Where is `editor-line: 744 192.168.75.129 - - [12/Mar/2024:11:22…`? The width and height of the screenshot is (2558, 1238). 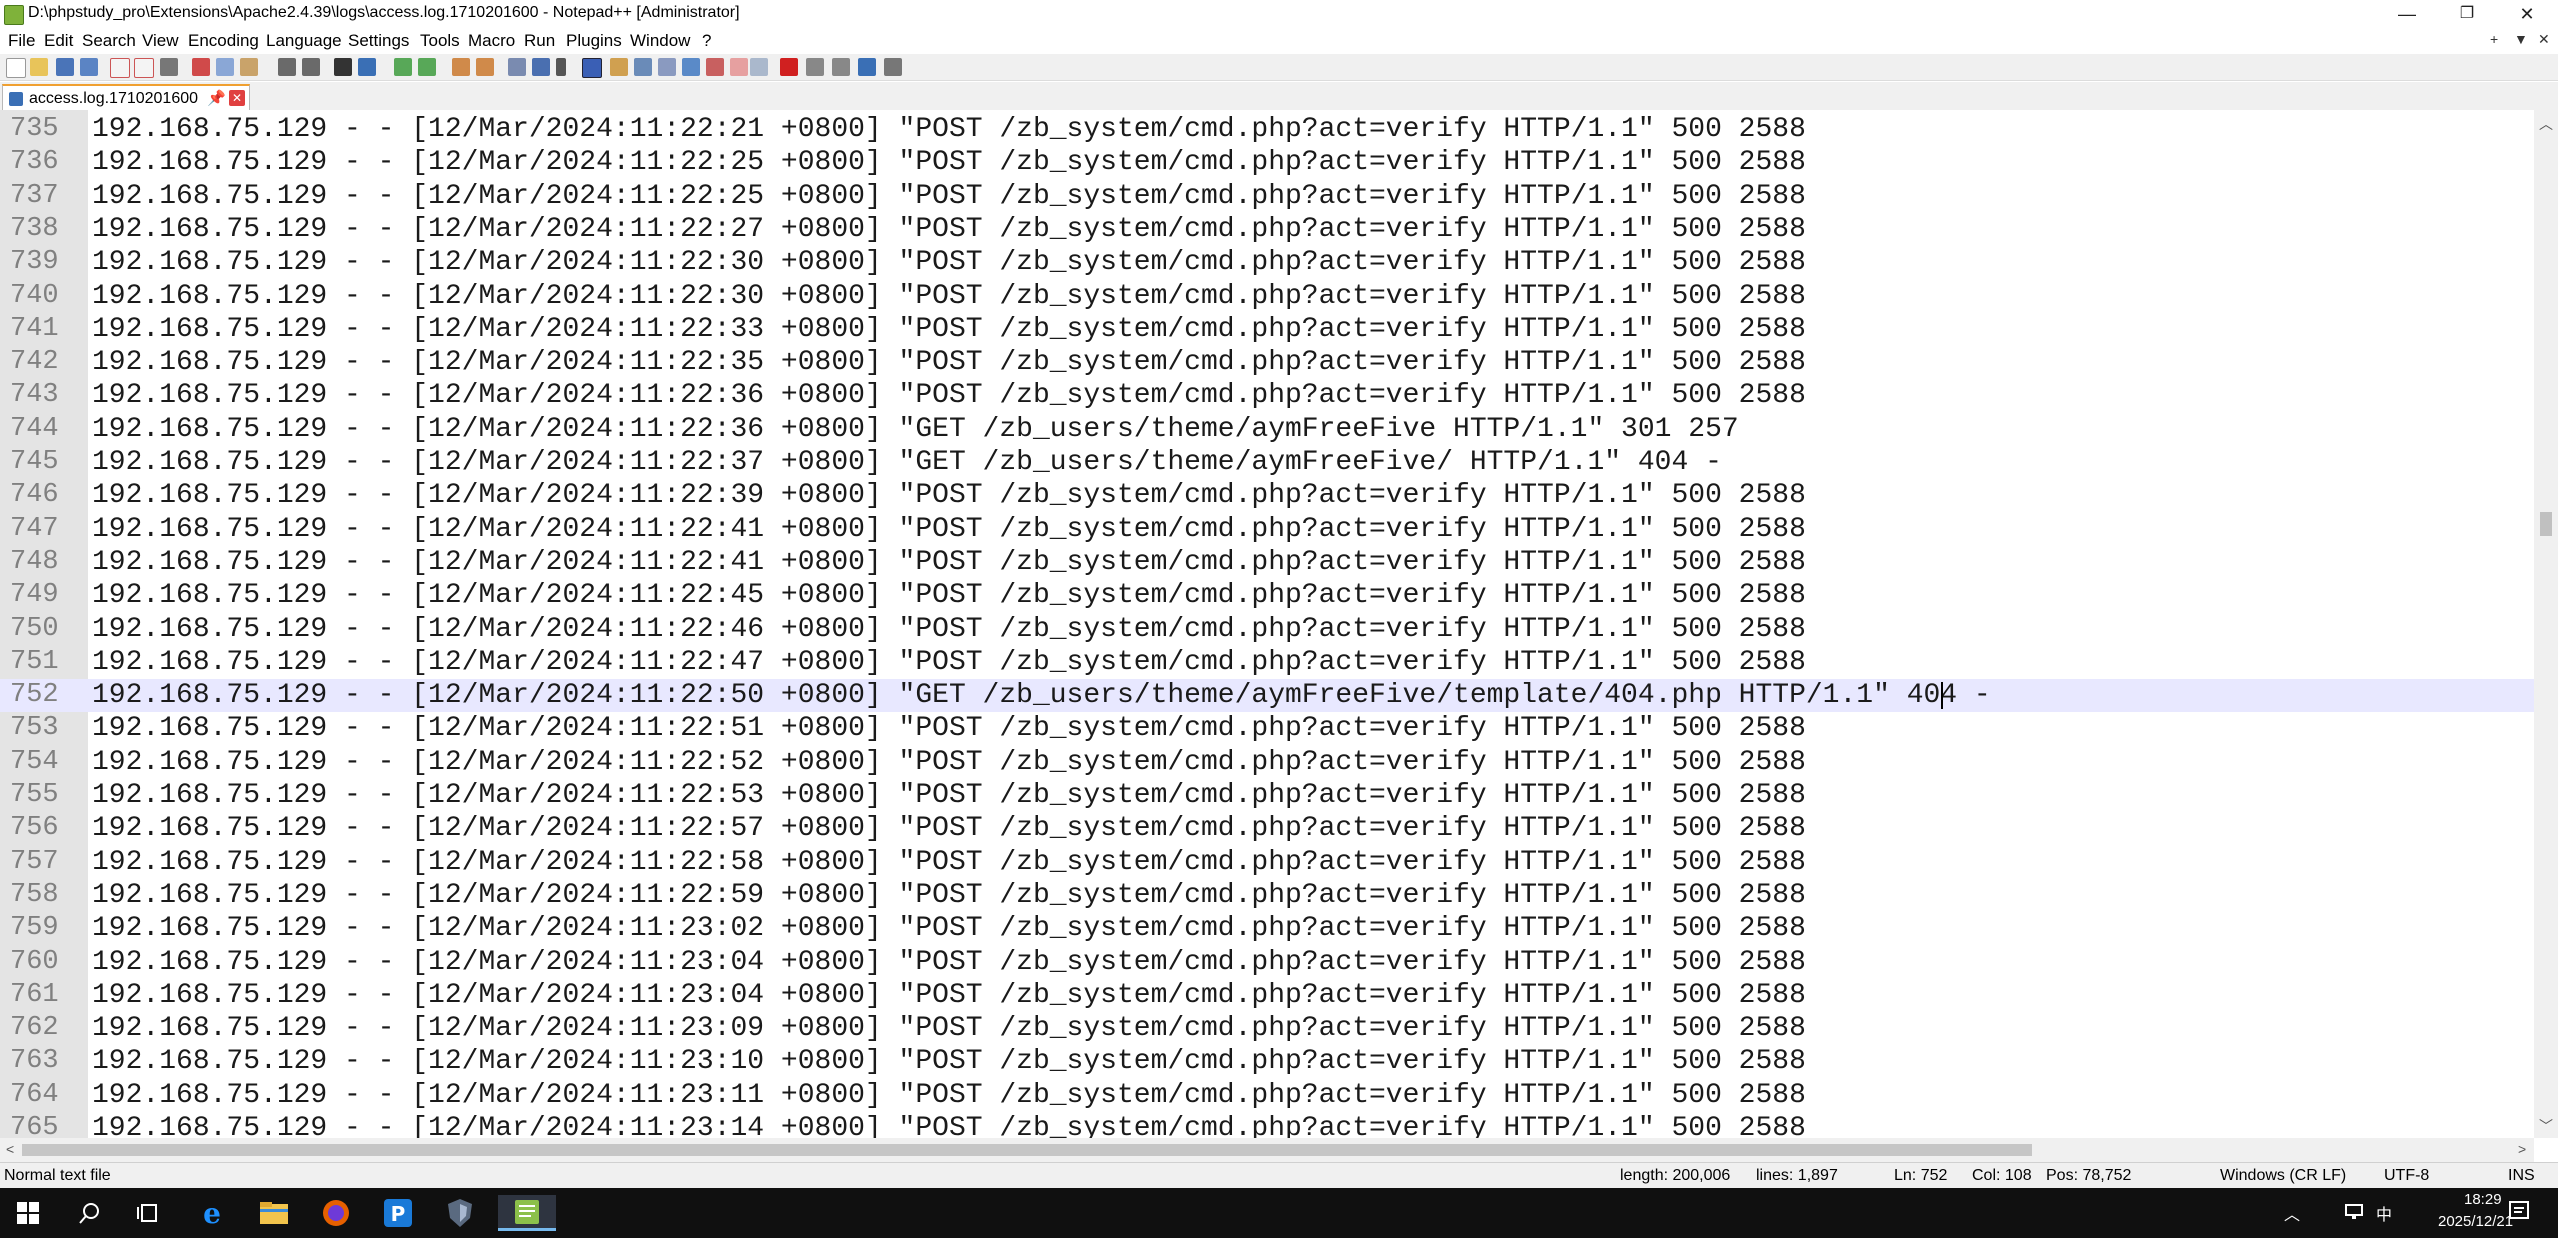 editor-line: 744 192.168.75.129 - - [12/Mar/2024:11:22… is located at coordinates (1267, 429).